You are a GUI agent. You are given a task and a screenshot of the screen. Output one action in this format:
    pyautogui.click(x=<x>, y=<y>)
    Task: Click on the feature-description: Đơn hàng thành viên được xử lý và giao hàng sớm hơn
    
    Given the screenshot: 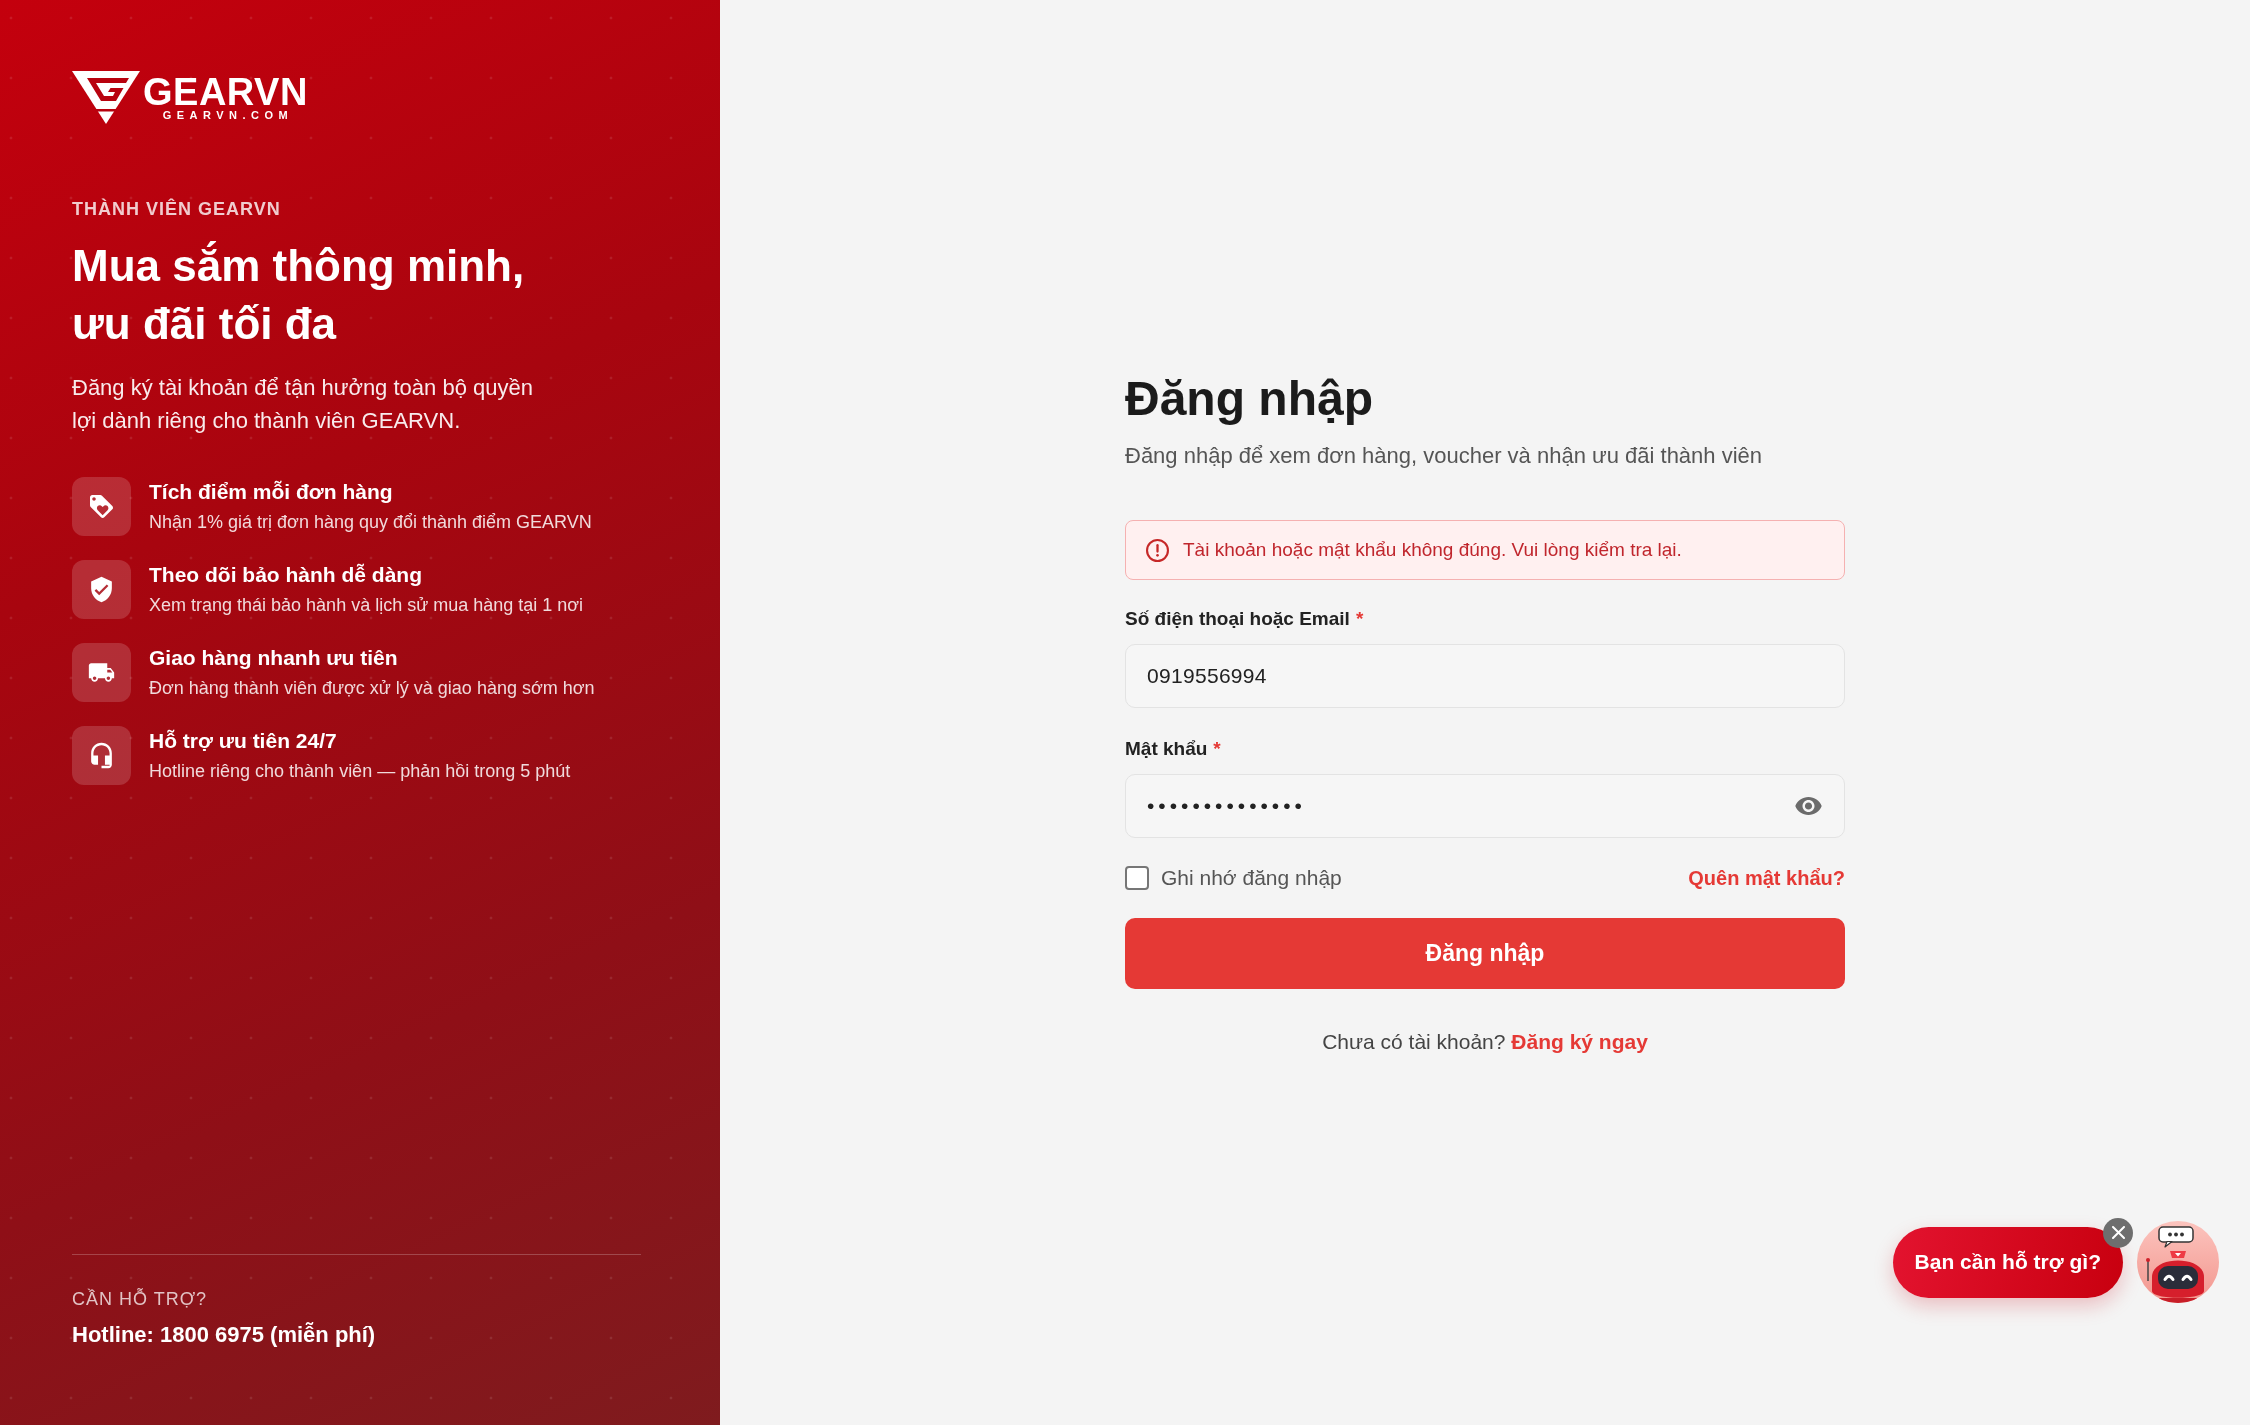 What is the action you would take?
    pyautogui.click(x=372, y=688)
    